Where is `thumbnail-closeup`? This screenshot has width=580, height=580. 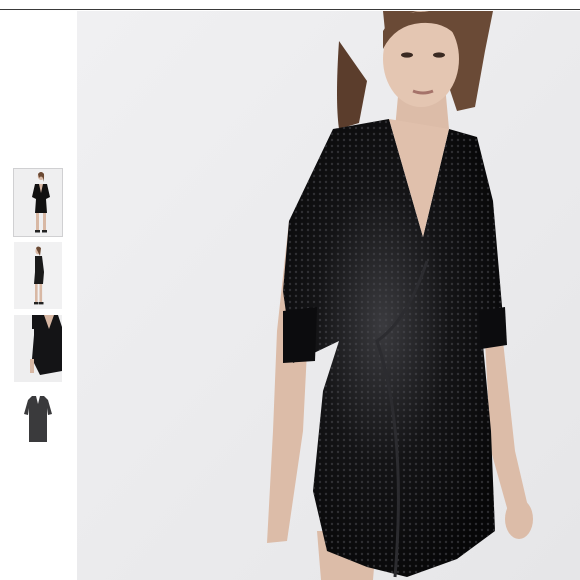
thumbnail-closeup is located at coordinates (38, 348).